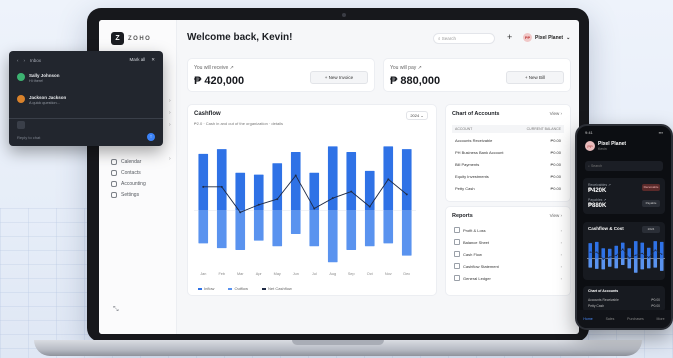  What do you see at coordinates (116, 310) in the screenshot?
I see `collapse-sidebar-icon: ⤡` at bounding box center [116, 310].